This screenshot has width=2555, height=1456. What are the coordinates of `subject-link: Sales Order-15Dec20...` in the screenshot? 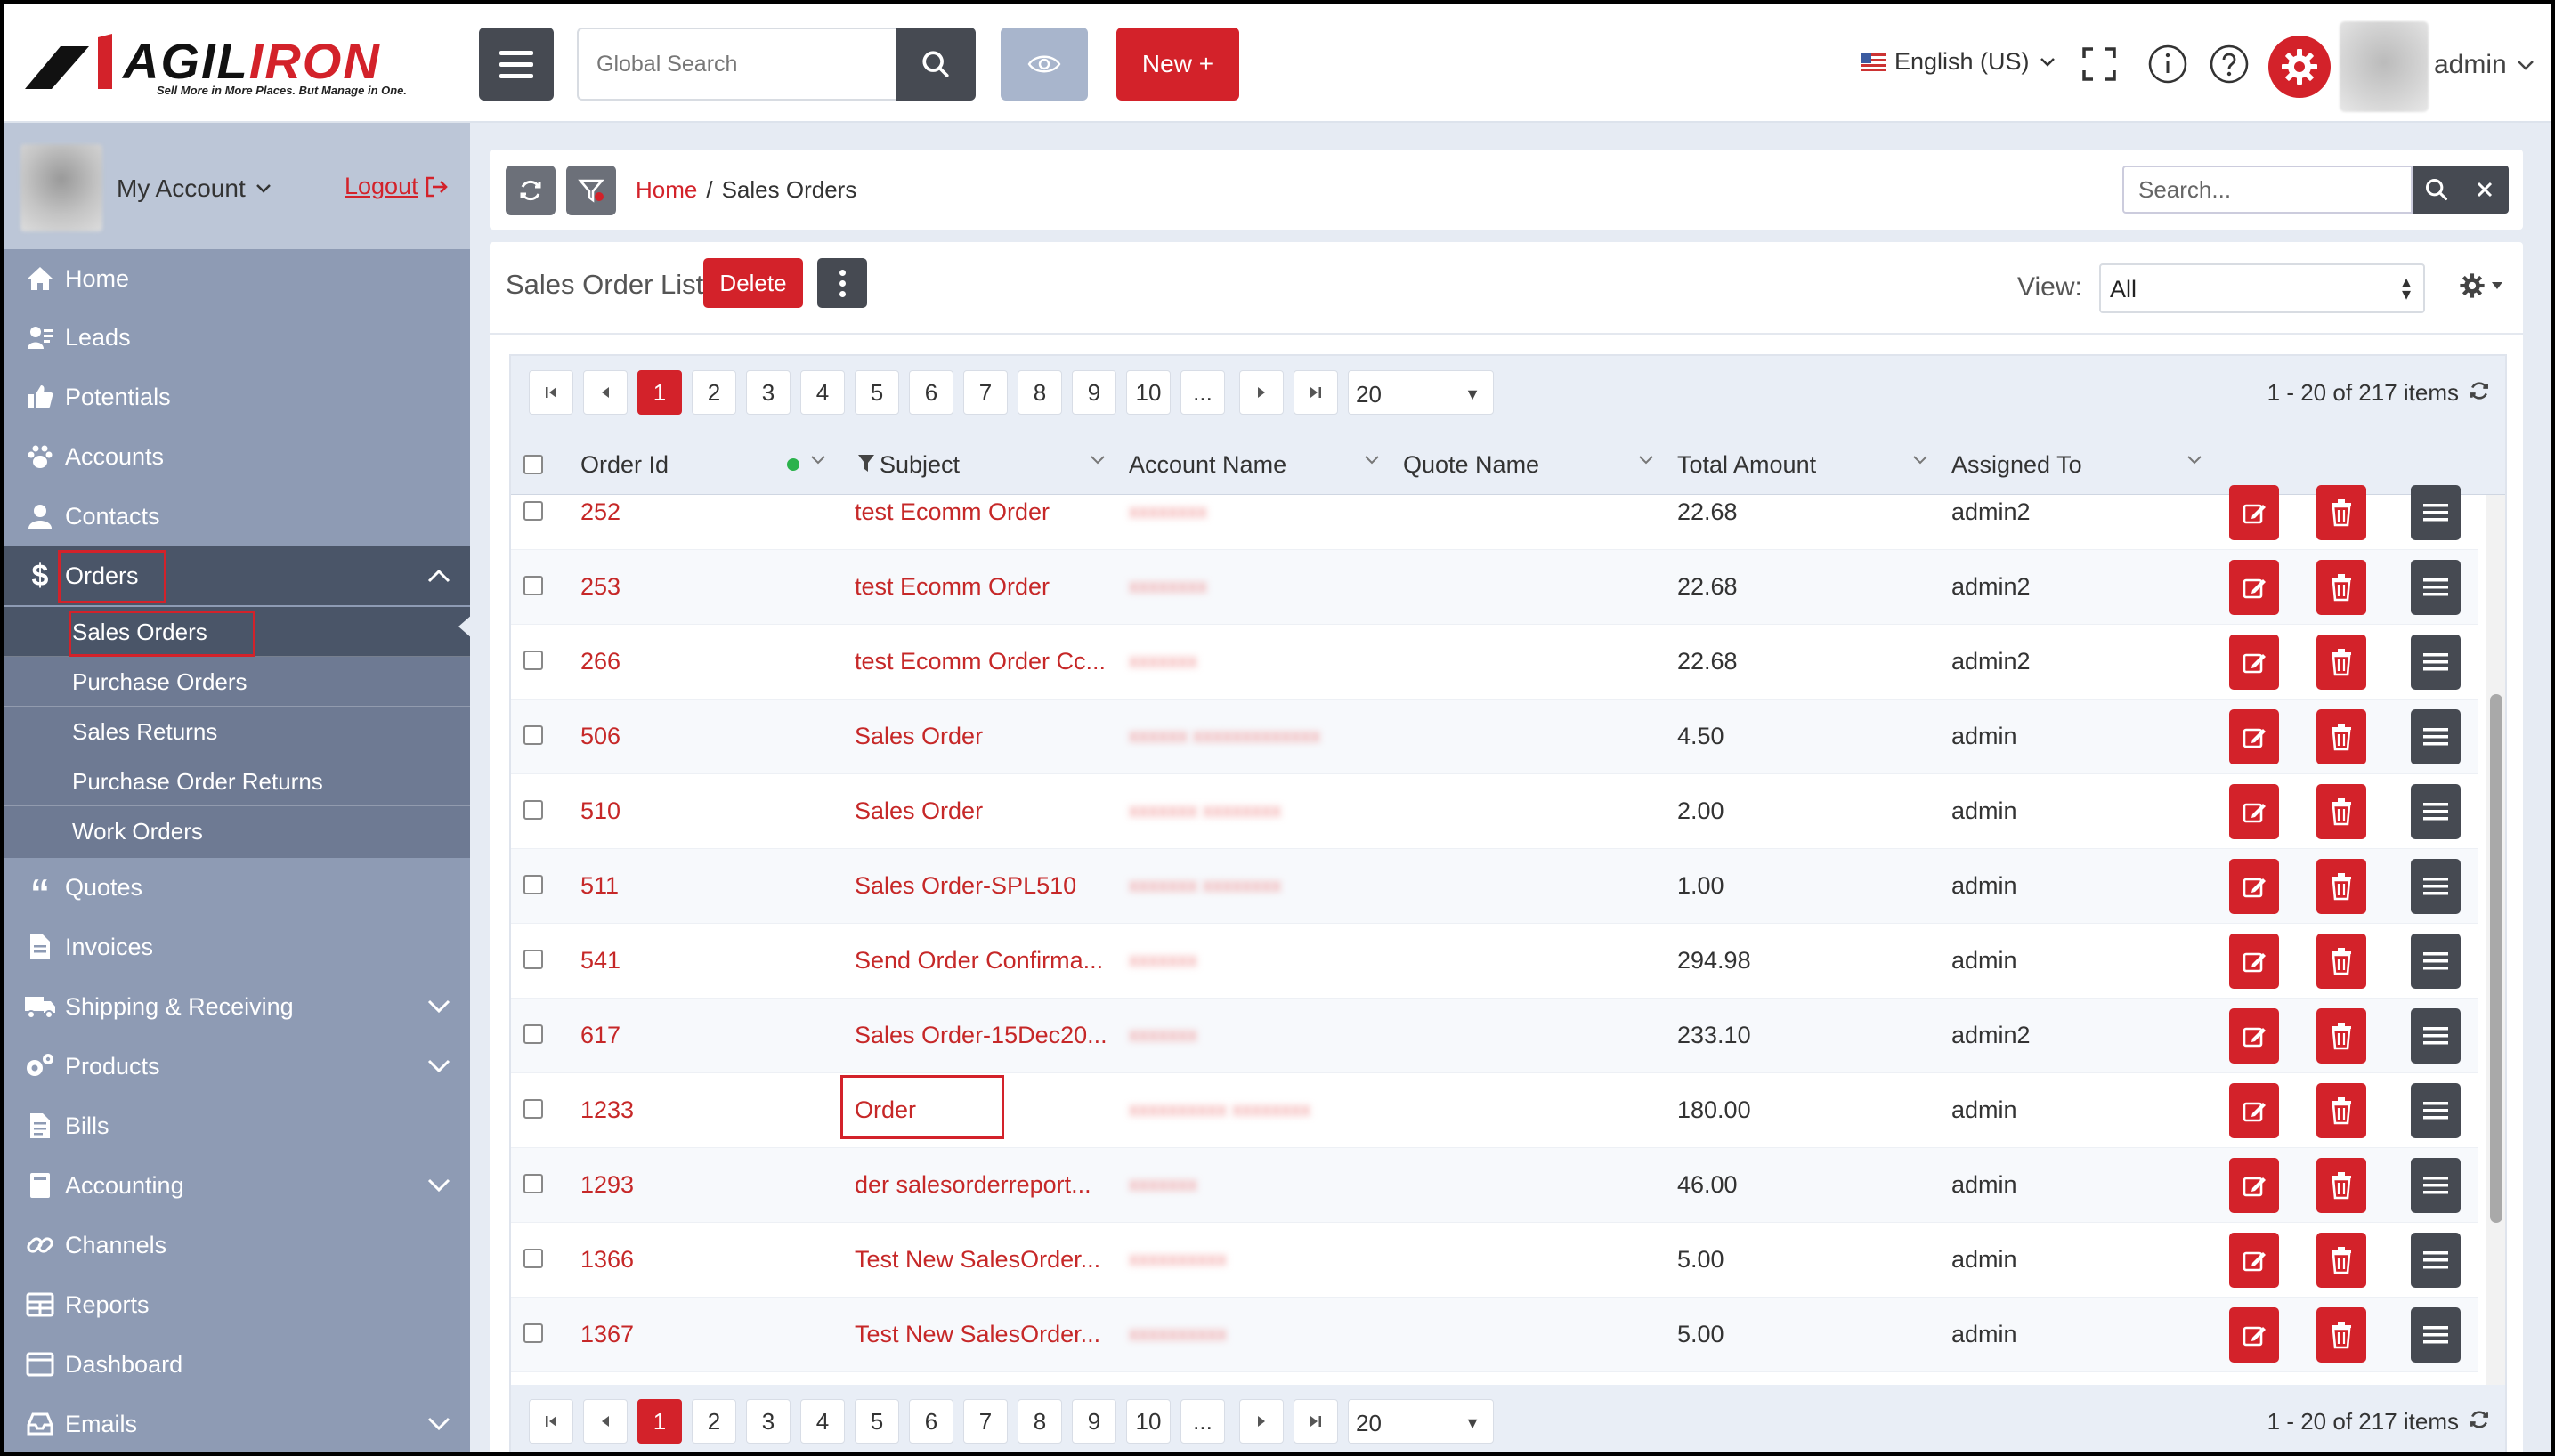 It's located at (981, 1035).